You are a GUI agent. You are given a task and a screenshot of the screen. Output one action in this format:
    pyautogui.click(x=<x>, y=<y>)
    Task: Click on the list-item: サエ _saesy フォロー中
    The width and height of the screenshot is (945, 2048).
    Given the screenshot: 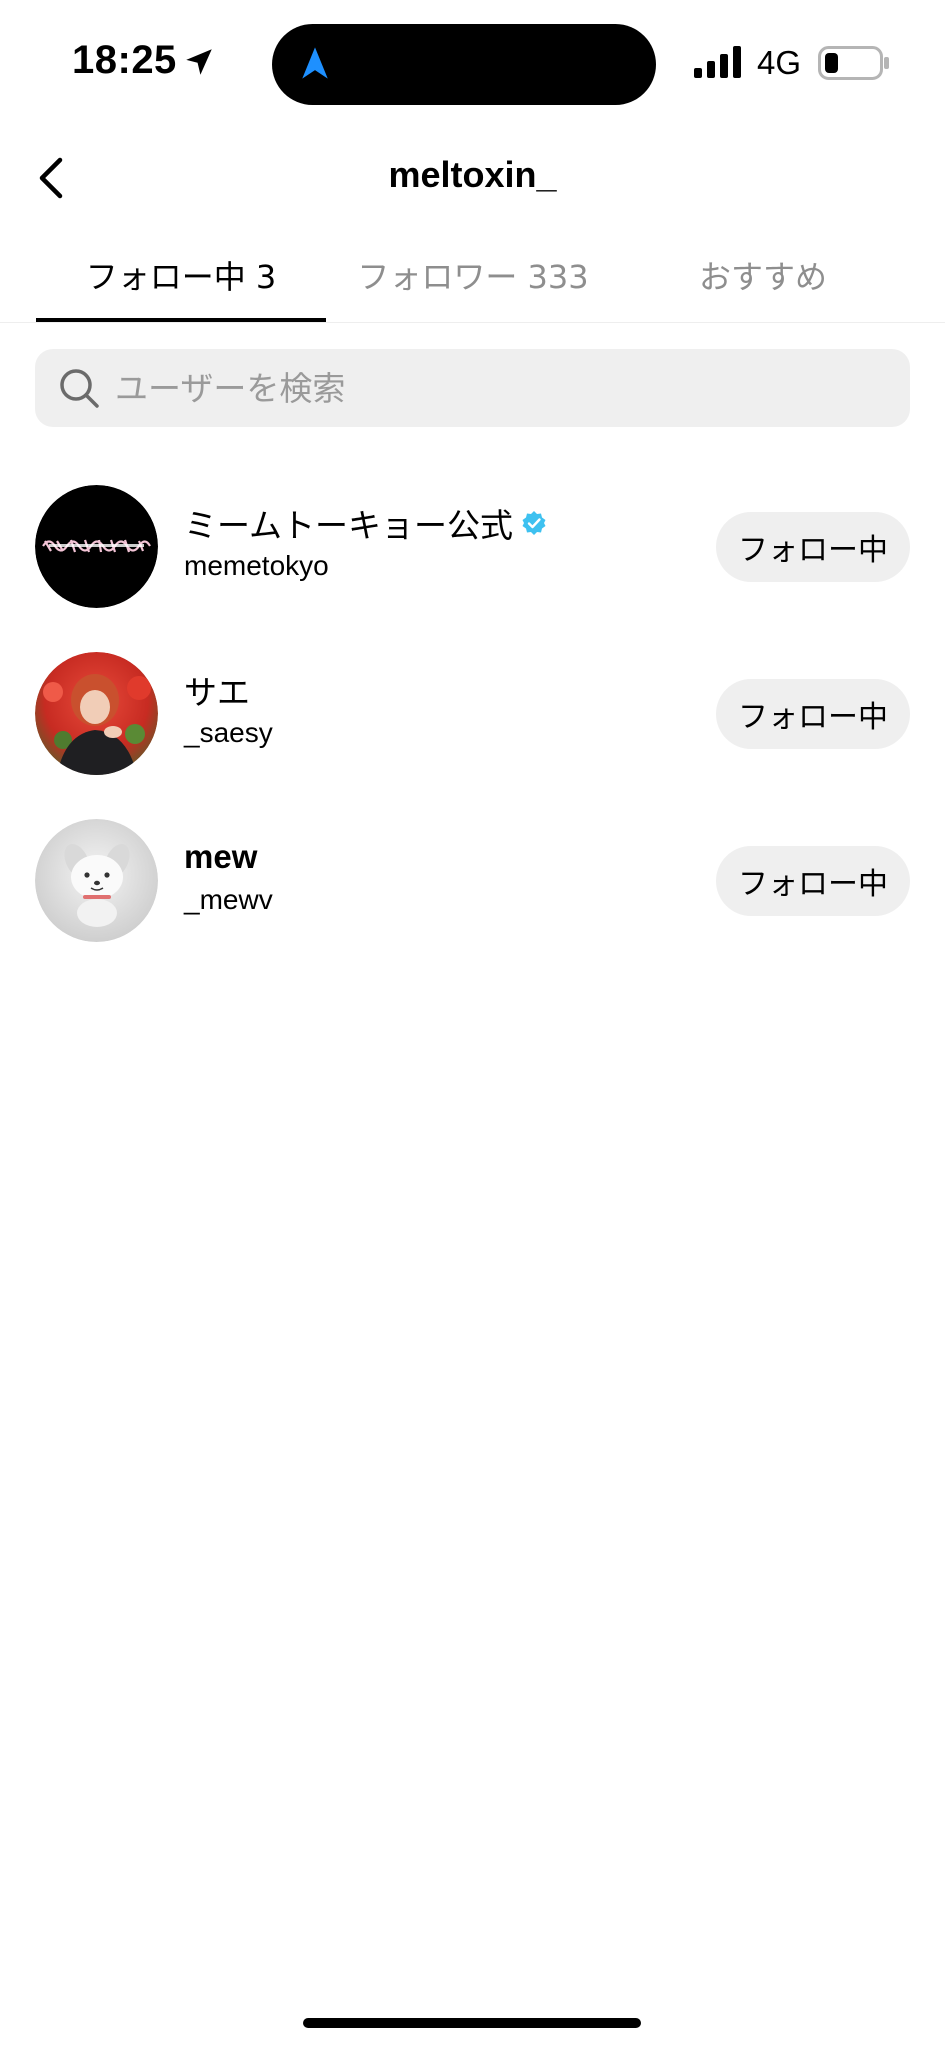 What is the action you would take?
    pyautogui.click(x=472, y=730)
    